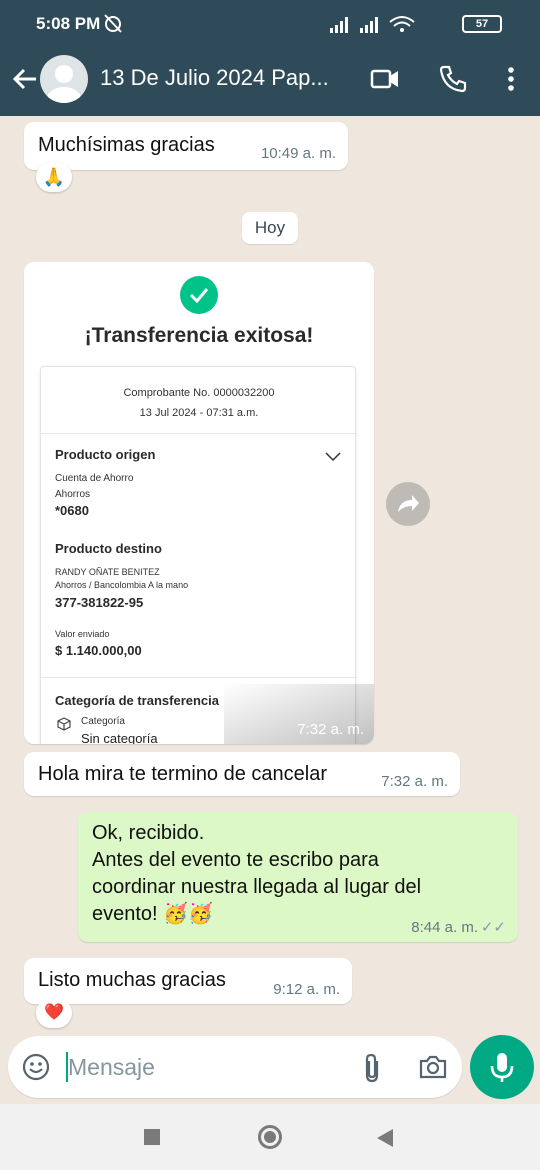 The height and width of the screenshot is (1170, 540). Describe the element at coordinates (73, 494) in the screenshot. I see `origin-sub: Ahorros` at that location.